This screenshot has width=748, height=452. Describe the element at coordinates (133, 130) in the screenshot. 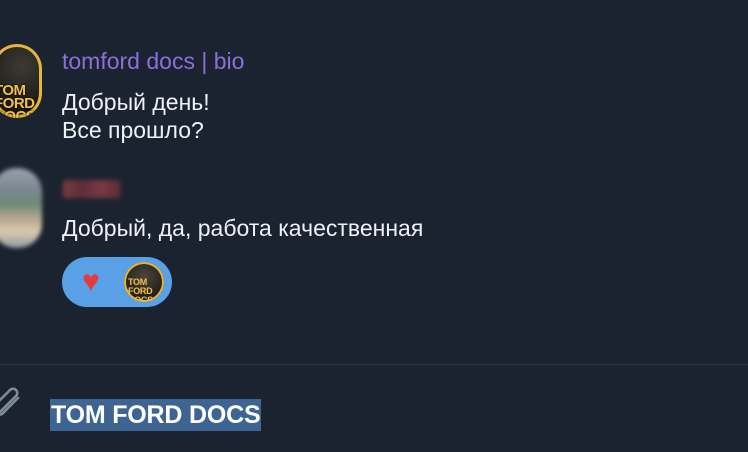

I see `message-text-line: Все прошло?` at that location.